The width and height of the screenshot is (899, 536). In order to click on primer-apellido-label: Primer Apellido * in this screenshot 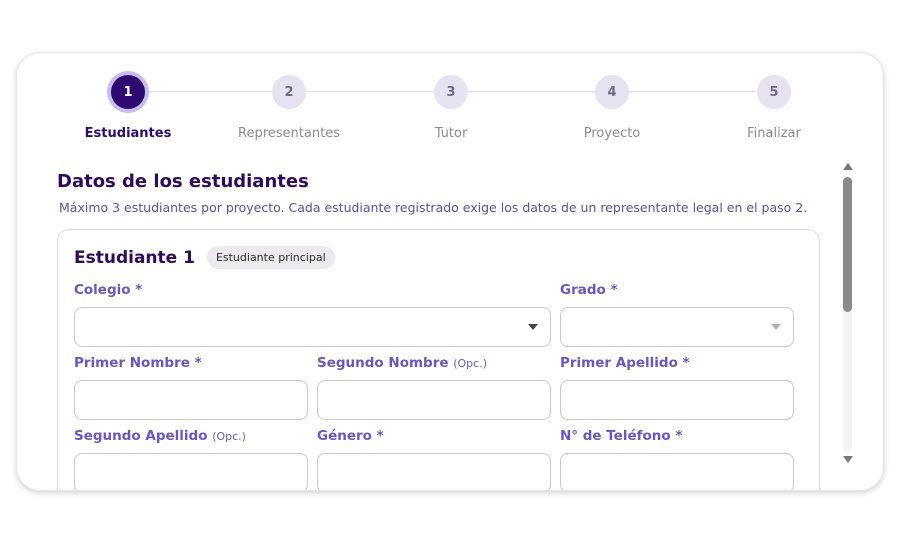, I will do `click(625, 363)`.